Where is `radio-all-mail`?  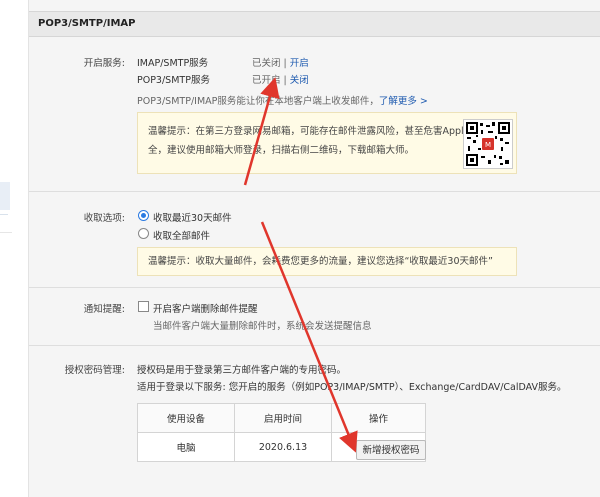 radio-all-mail is located at coordinates (143, 233).